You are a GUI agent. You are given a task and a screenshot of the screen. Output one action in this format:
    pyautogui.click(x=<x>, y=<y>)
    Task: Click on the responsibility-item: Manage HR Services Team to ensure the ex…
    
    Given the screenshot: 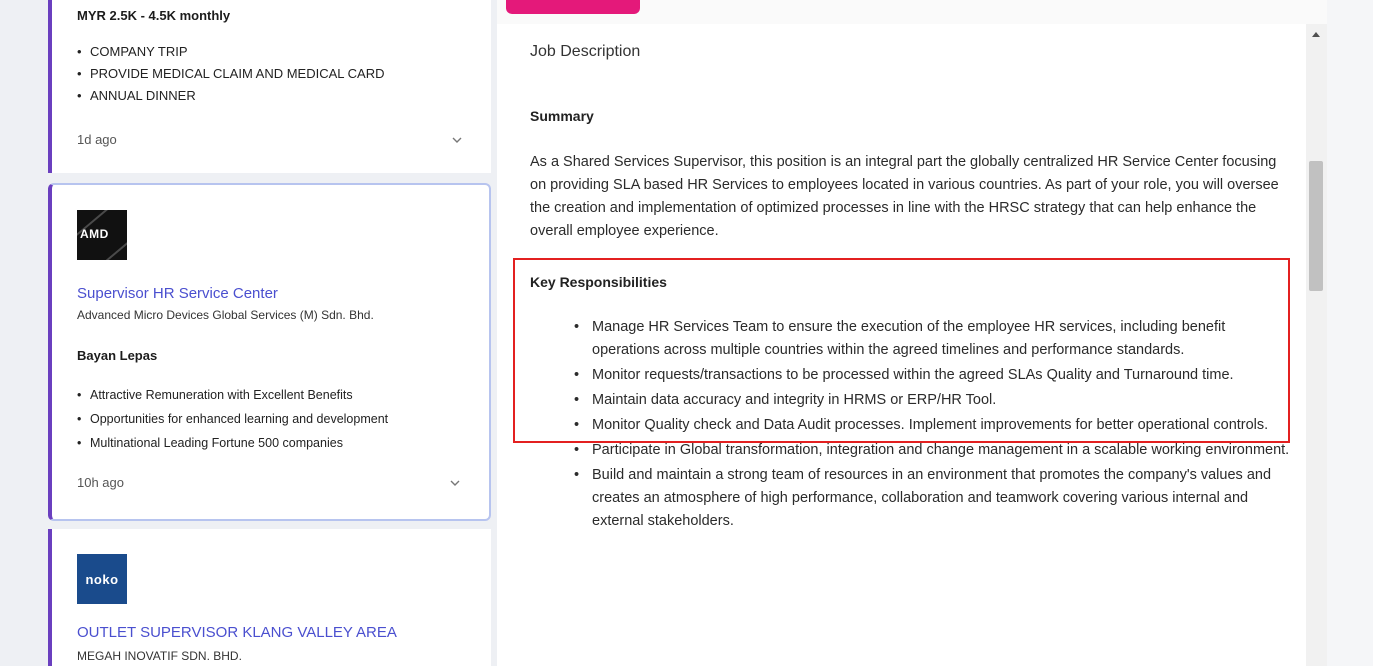 What is the action you would take?
    pyautogui.click(x=910, y=339)
    